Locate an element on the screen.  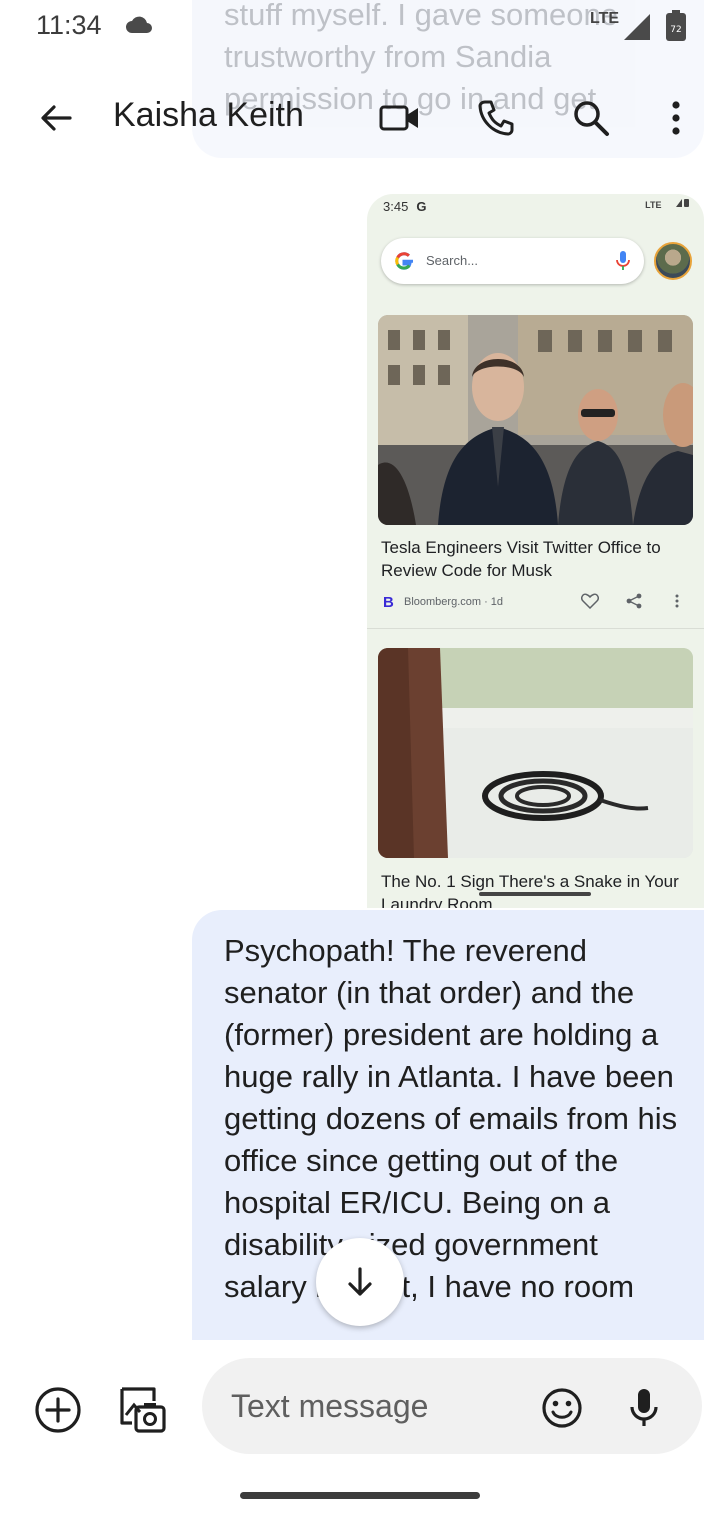
back-arrow-icon is located at coordinates (56, 118).